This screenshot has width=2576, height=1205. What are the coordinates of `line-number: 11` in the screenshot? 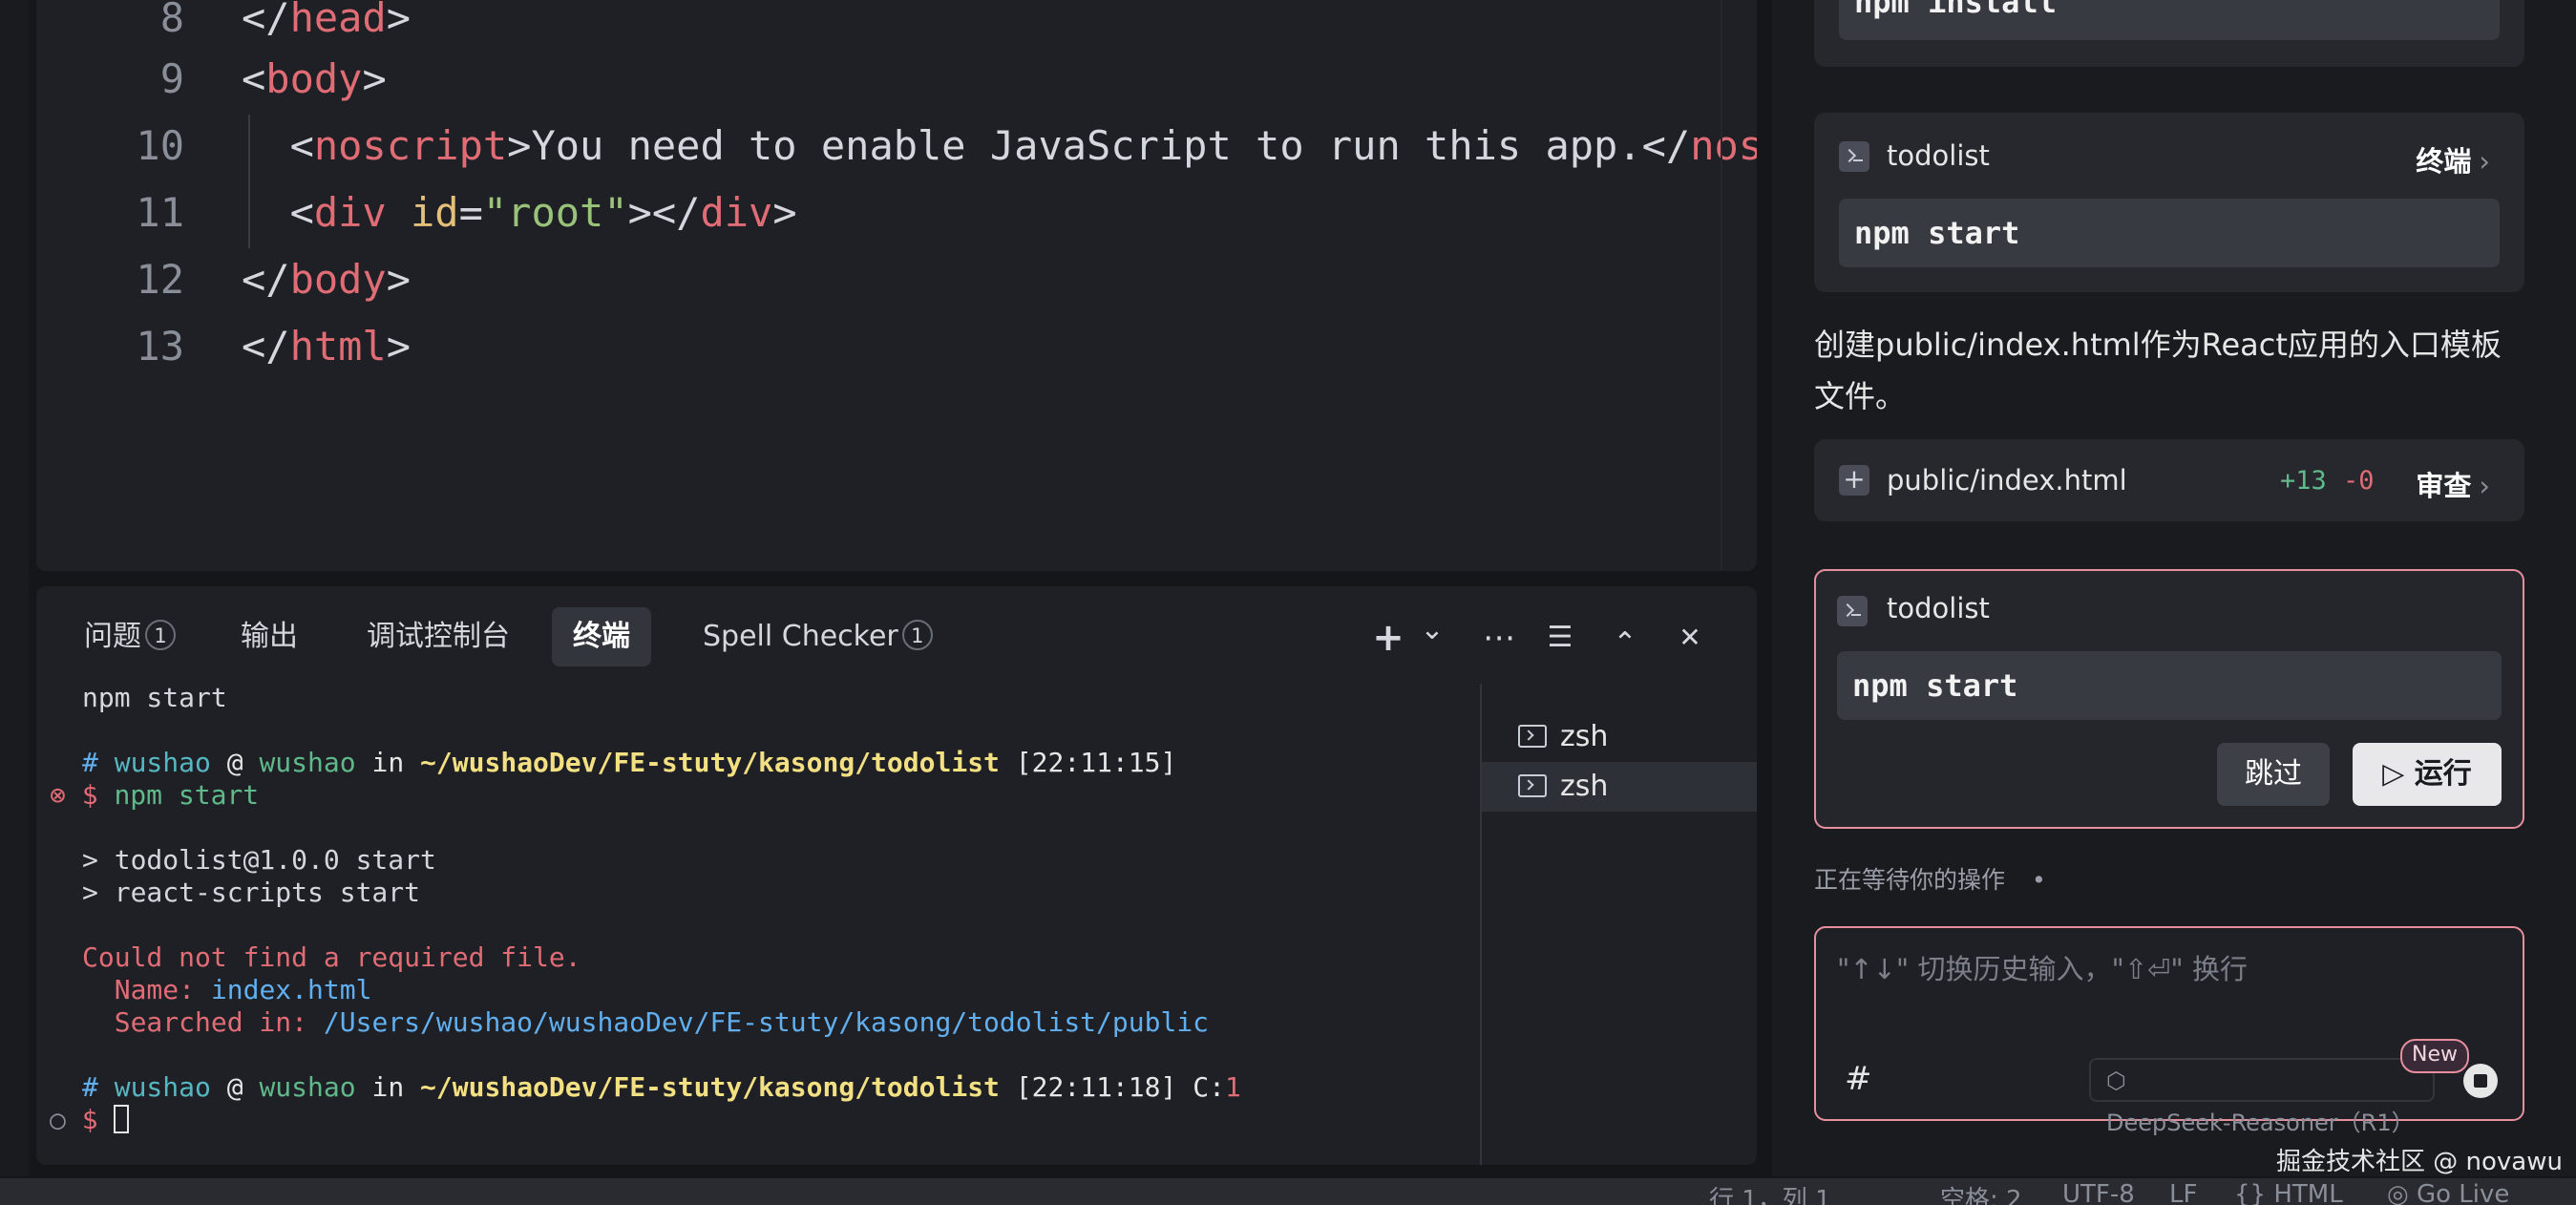 It's located at (160, 212).